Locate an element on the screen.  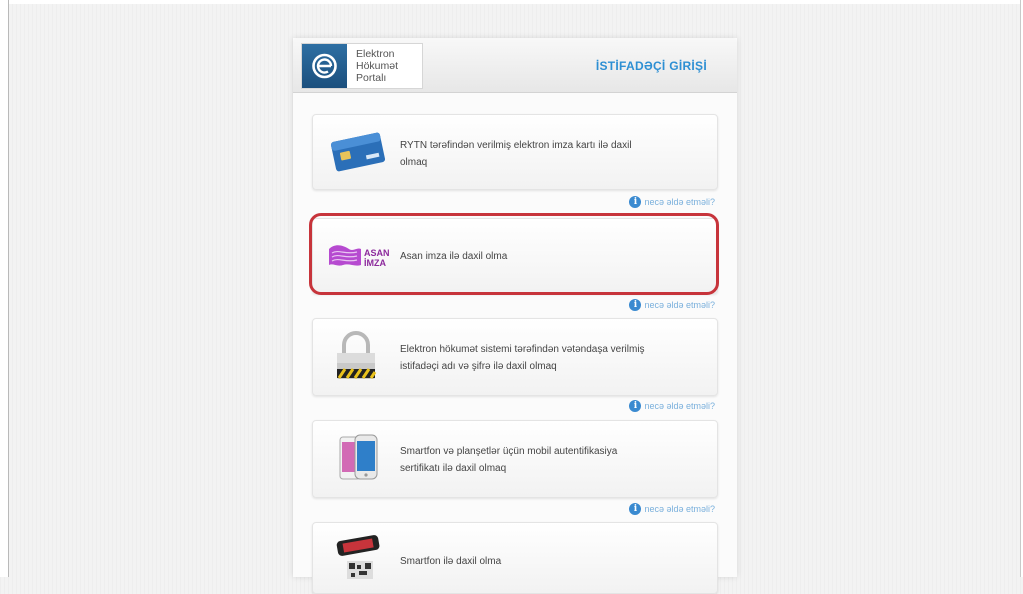
help-link-mobile-certificate: i necə əldə etməli? is located at coordinates (672, 509).